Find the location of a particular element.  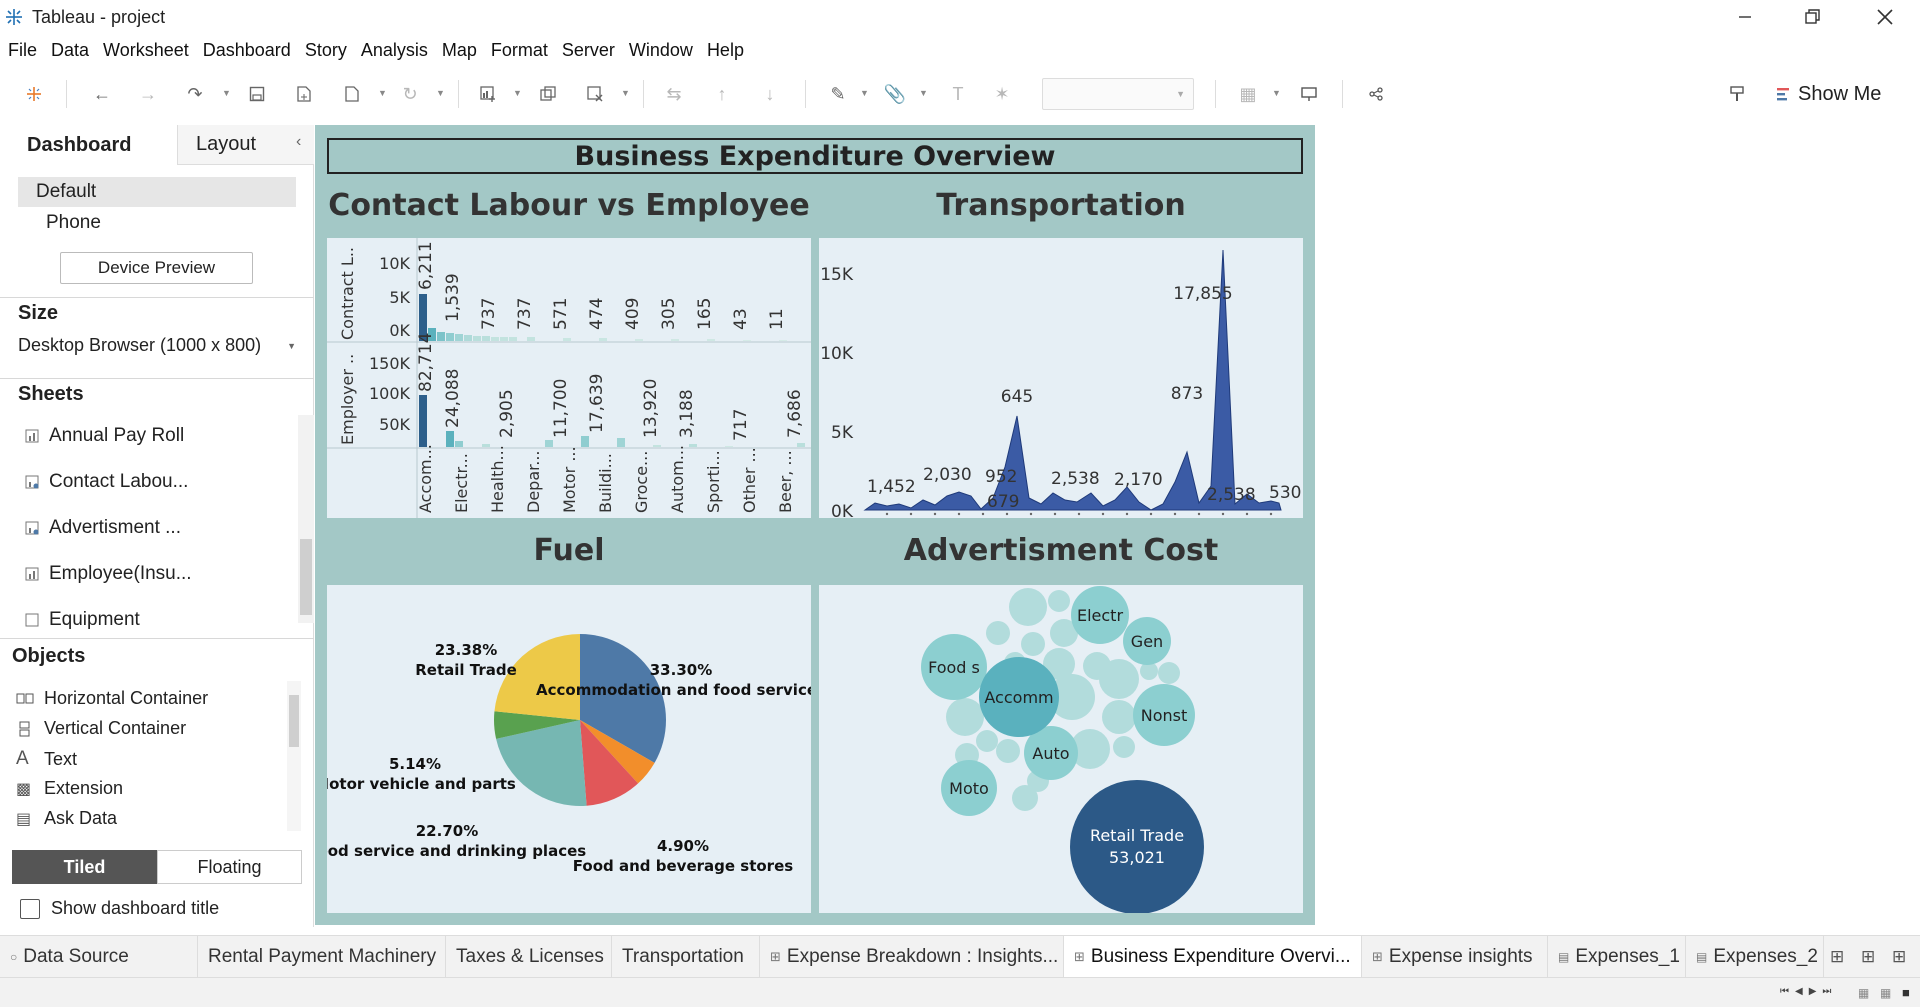

bubble-label: Auto is located at coordinates (1050, 753).